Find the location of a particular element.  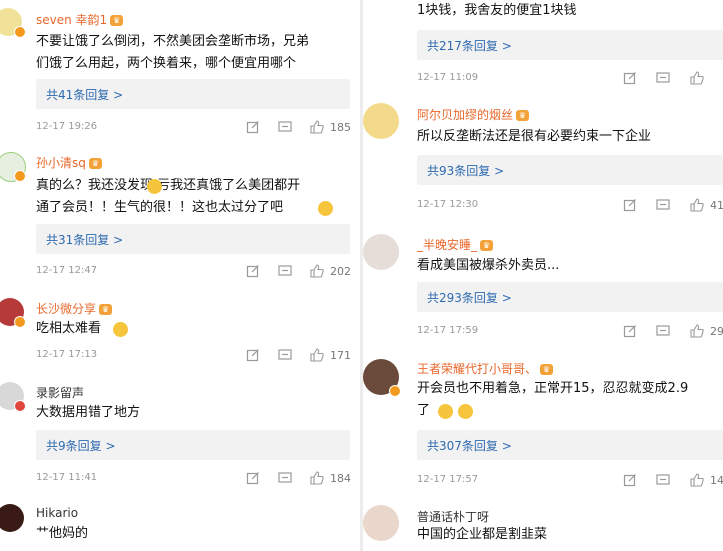

commenter-name: Hikario is located at coordinates (57, 513).